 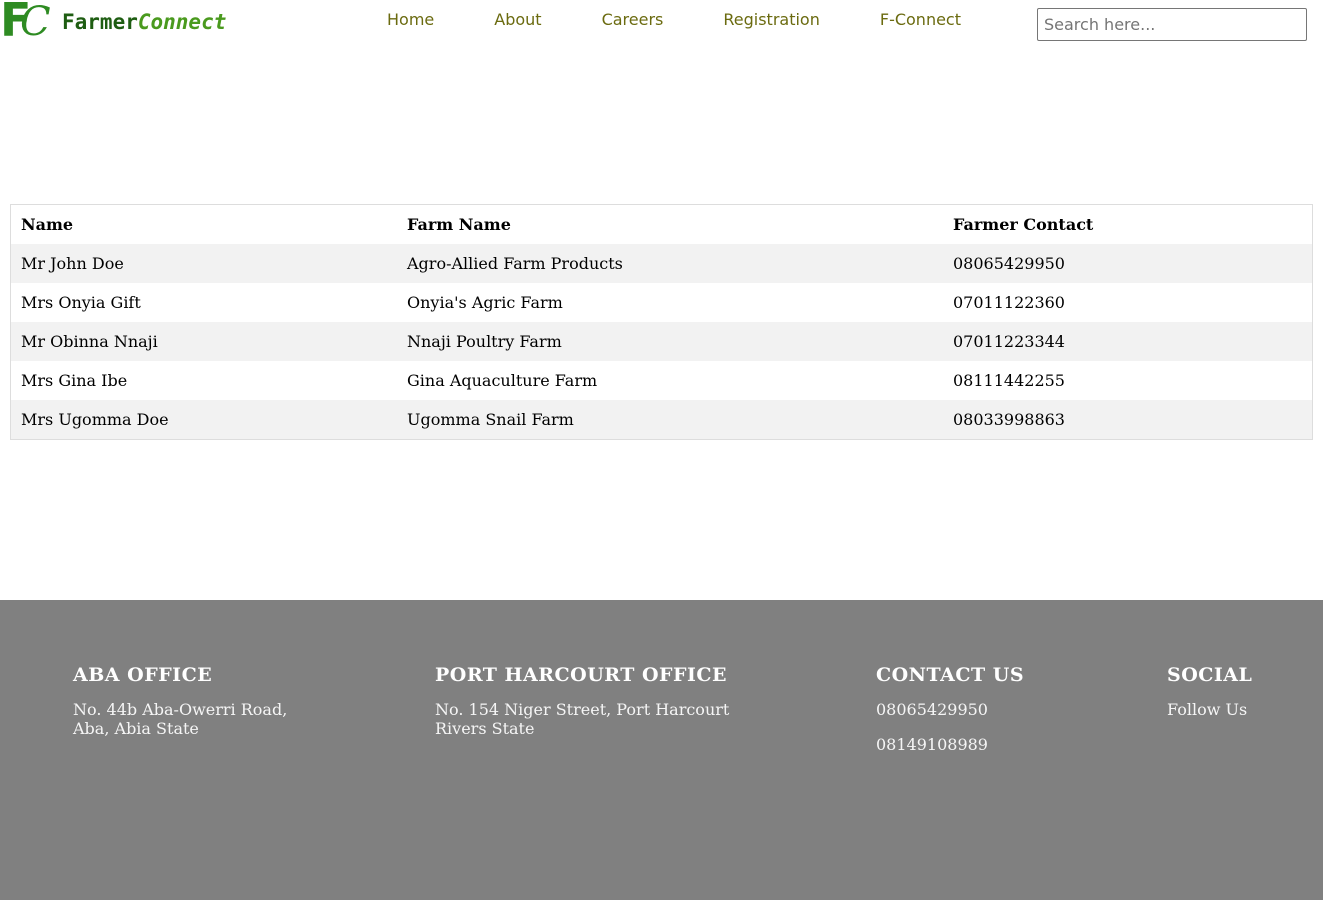 What do you see at coordinates (95, 419) in the screenshot?
I see `cell-name: Mrs Ugomma Doe` at bounding box center [95, 419].